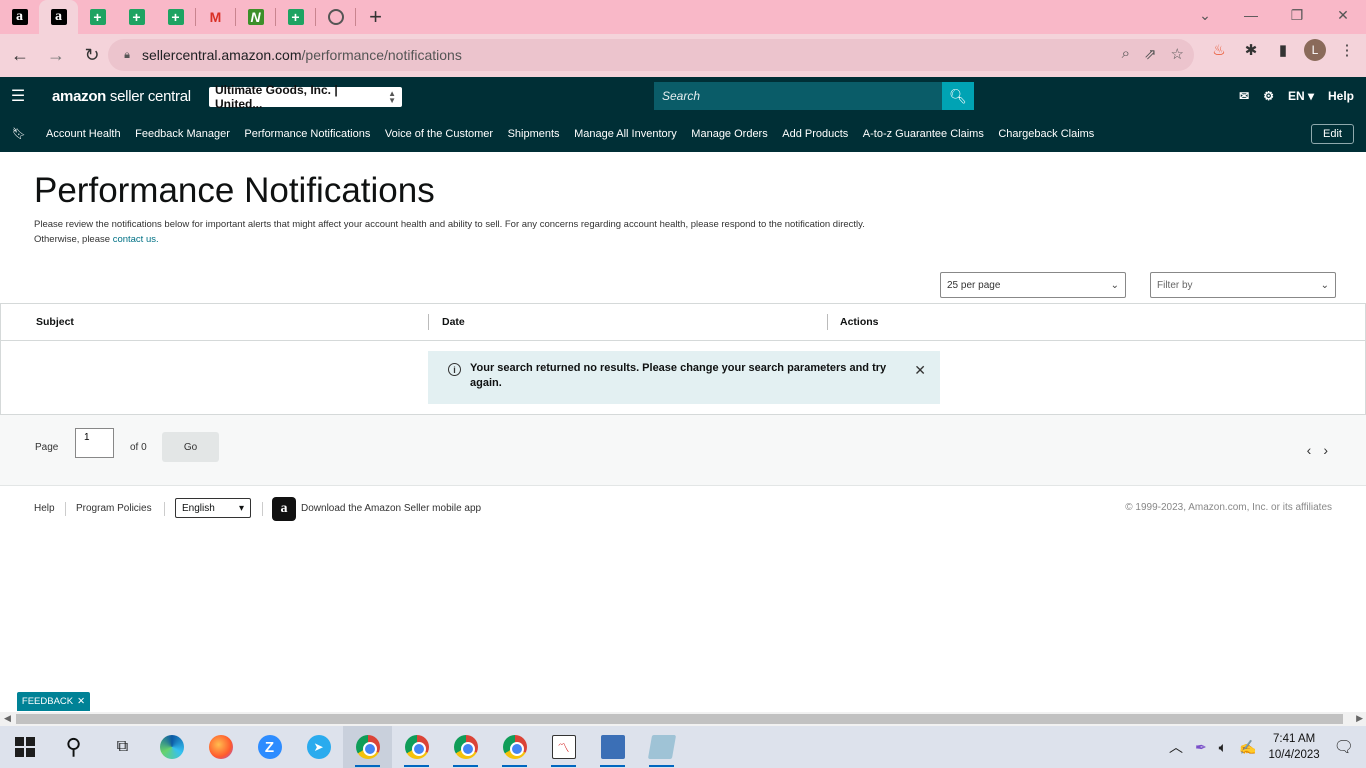 Image resolution: width=1366 pixels, height=768 pixels. What do you see at coordinates (1219, 50) in the screenshot?
I see `fire-extension-icon: ♨` at bounding box center [1219, 50].